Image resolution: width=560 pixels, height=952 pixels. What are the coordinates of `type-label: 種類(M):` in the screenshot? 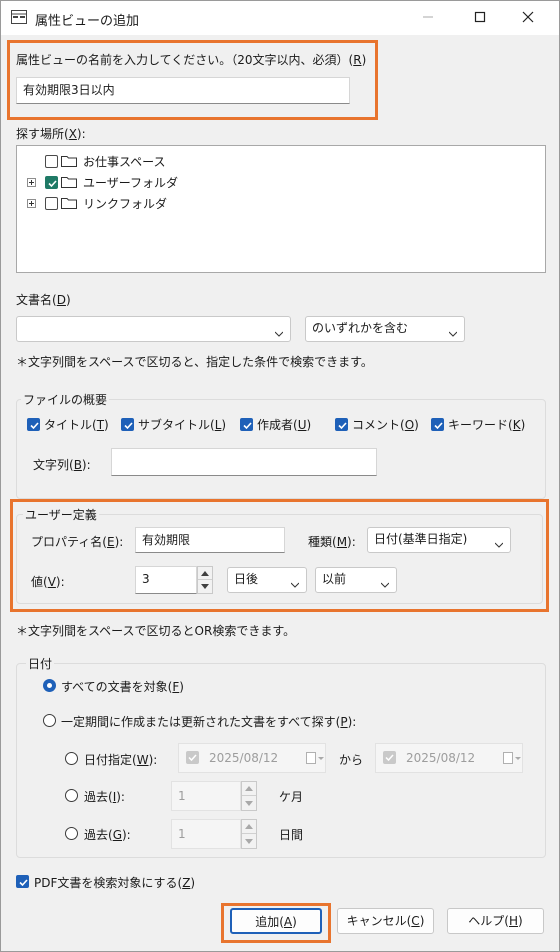 It's located at (332, 542).